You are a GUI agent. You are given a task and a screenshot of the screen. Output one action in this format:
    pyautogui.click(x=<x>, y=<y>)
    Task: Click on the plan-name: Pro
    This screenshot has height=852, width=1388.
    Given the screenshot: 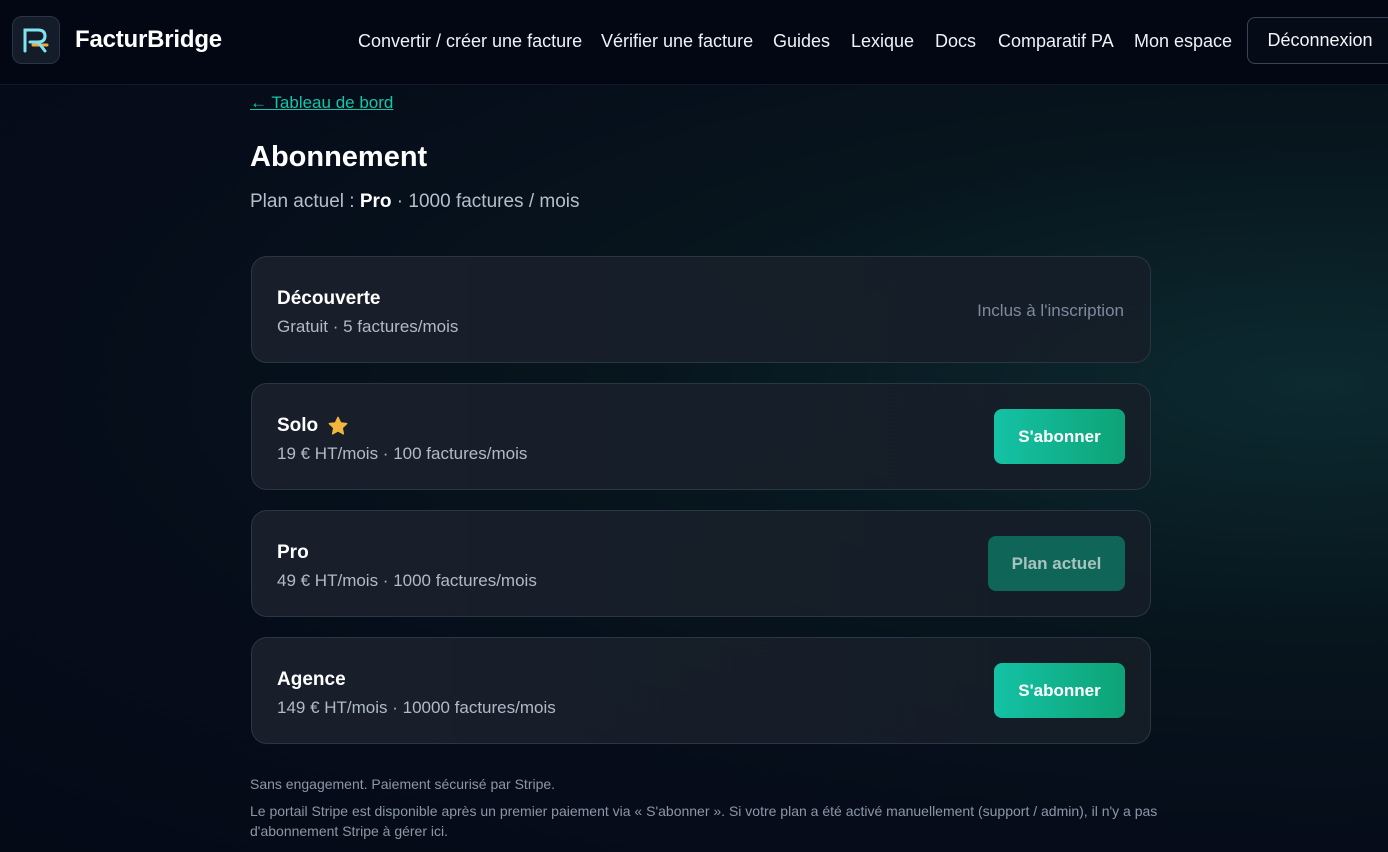 What is the action you would take?
    pyautogui.click(x=293, y=552)
    